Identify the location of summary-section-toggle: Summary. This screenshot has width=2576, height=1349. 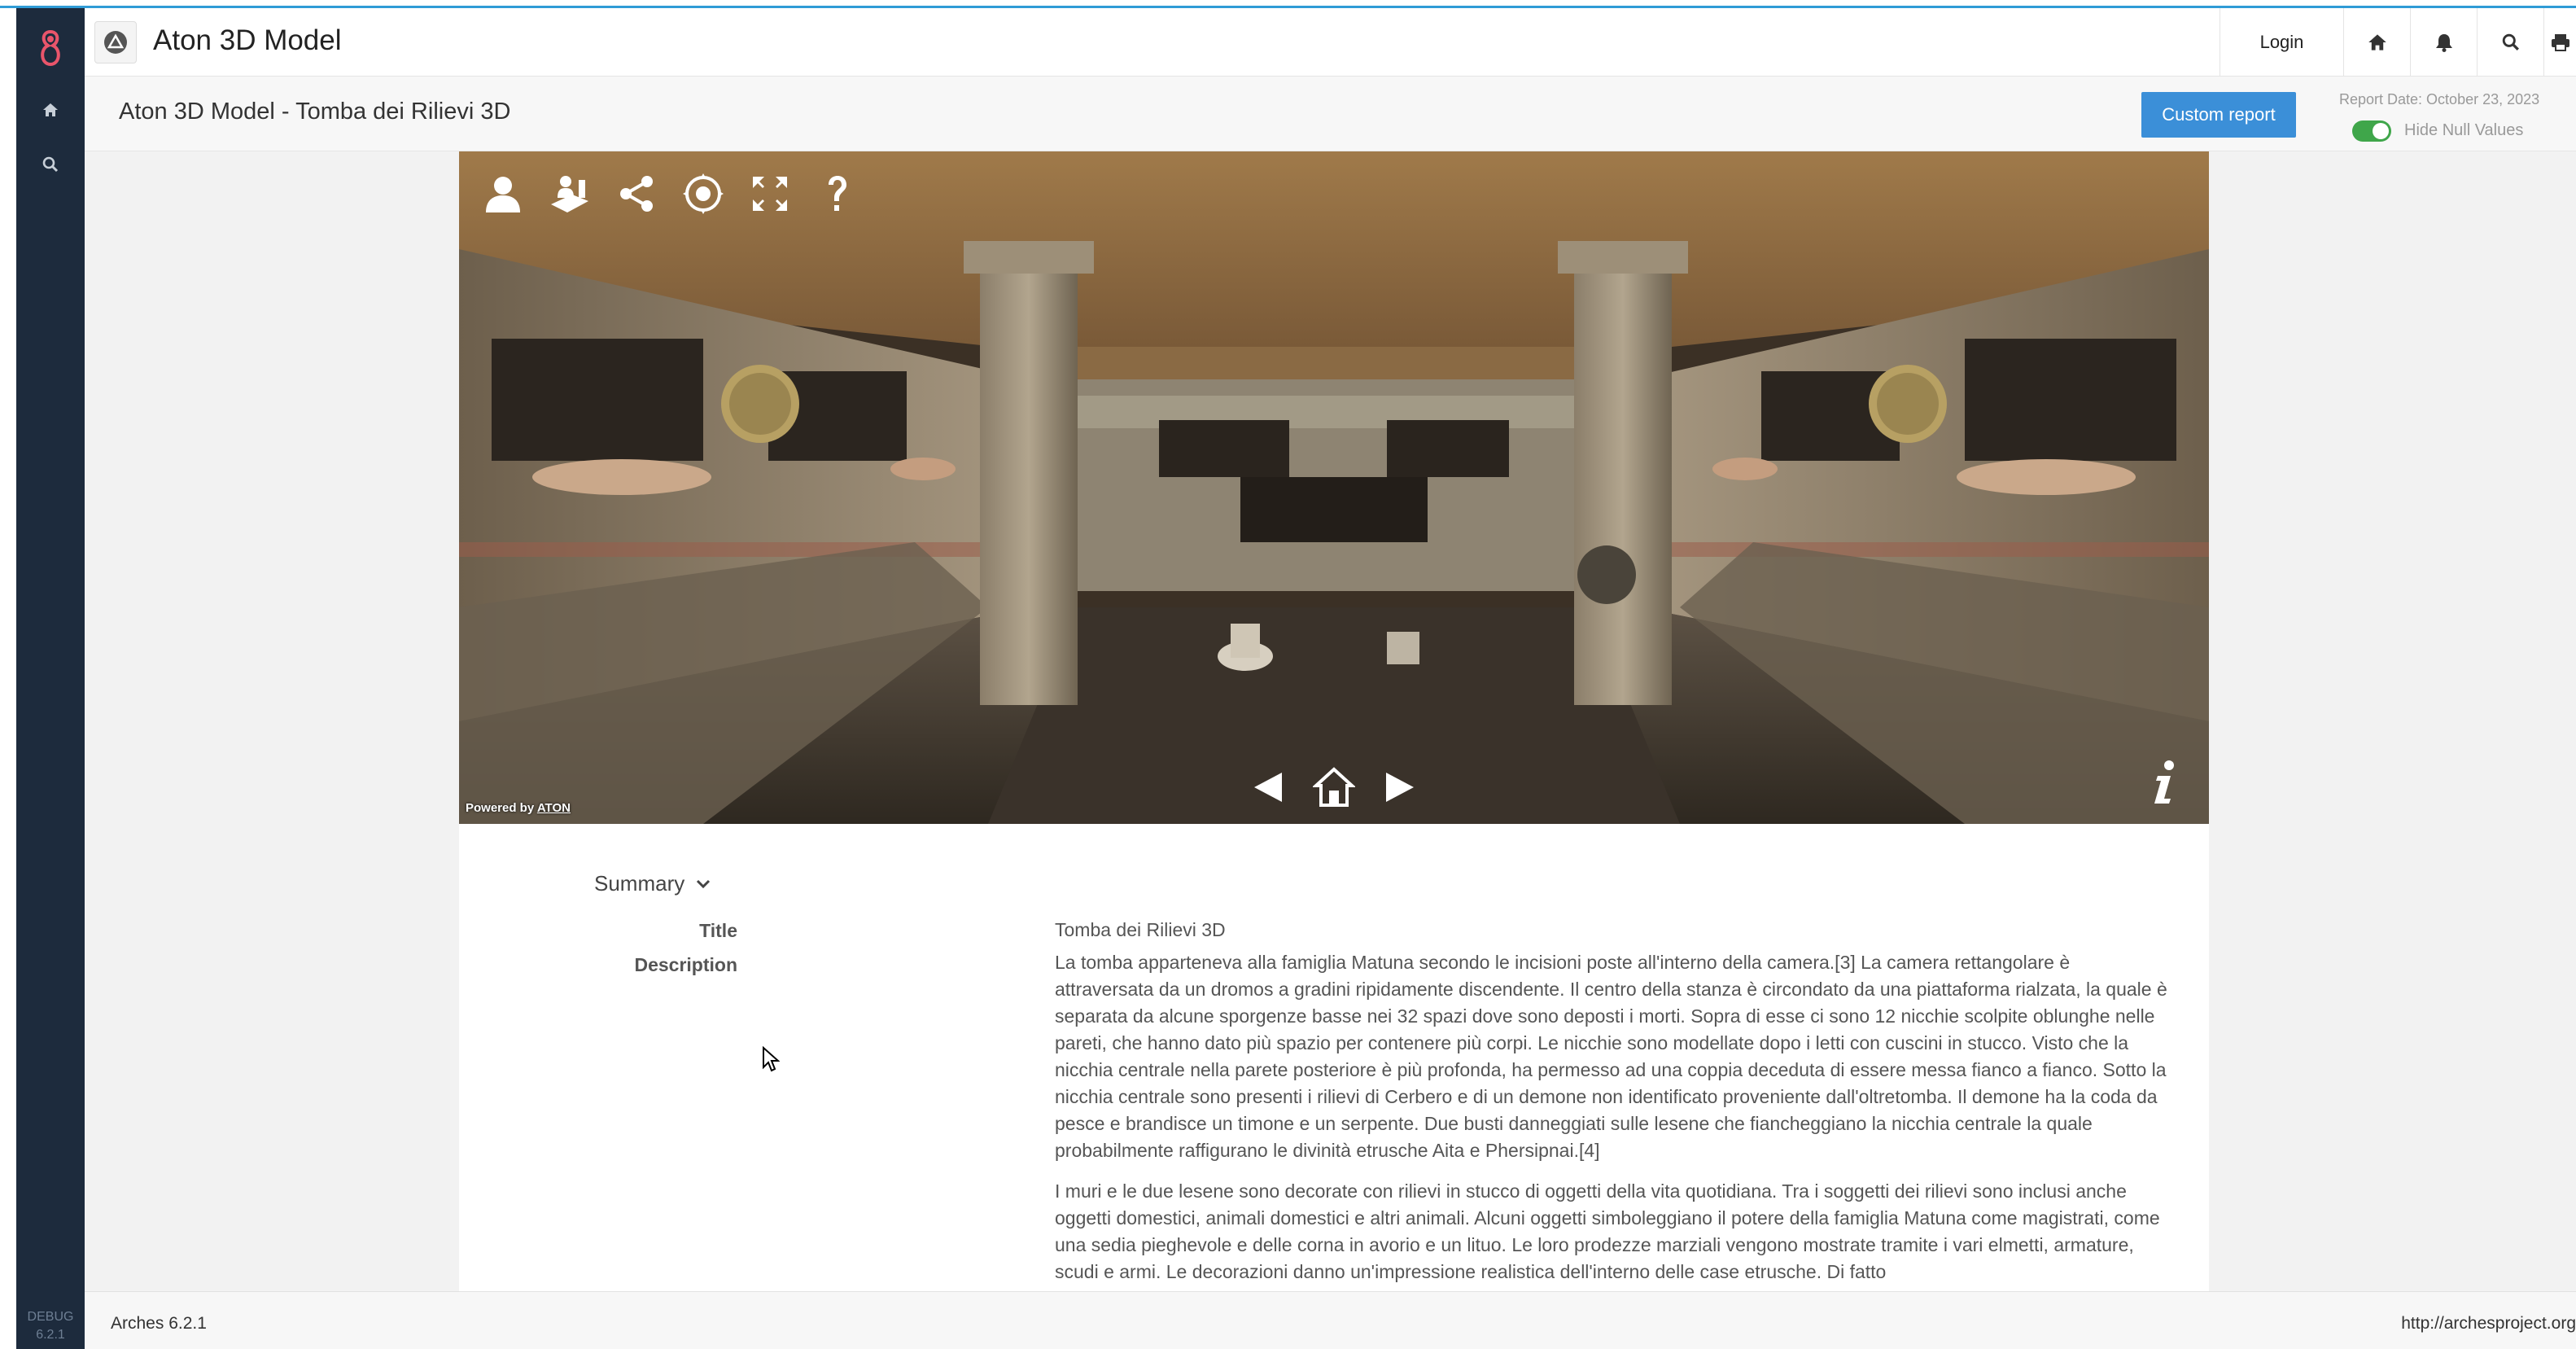
(652, 883).